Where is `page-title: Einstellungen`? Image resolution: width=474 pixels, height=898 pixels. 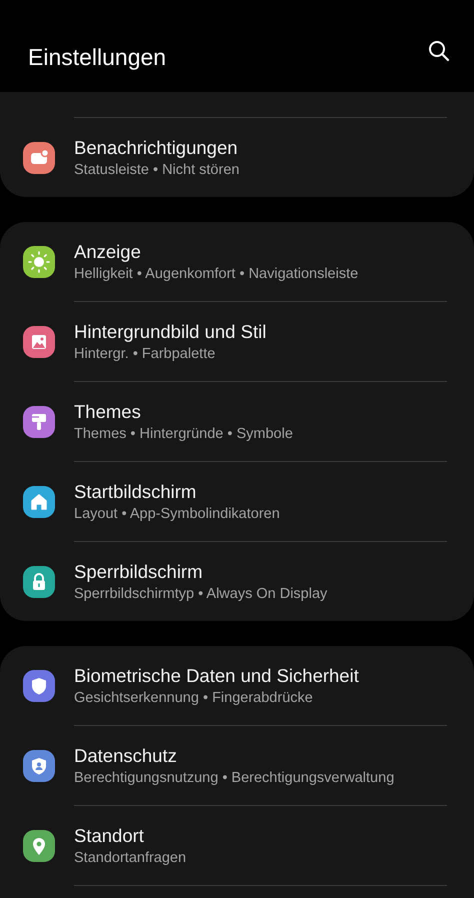 page-title: Einstellungen is located at coordinates (97, 57).